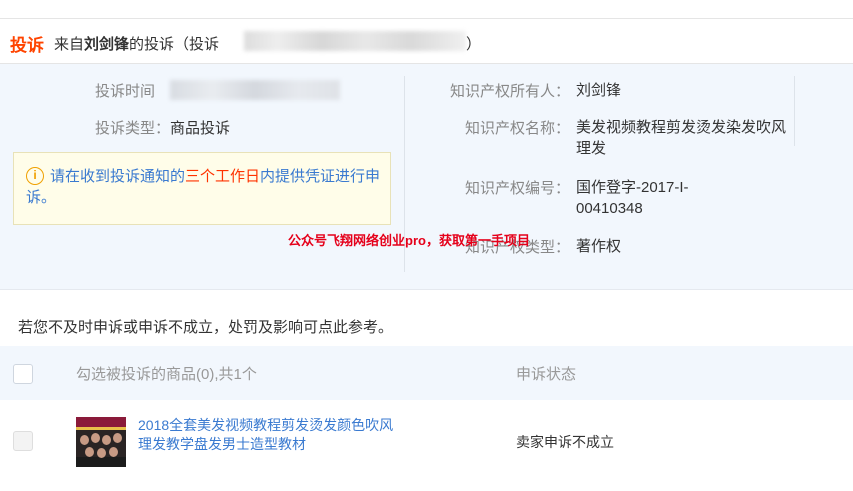 The height and width of the screenshot is (491, 853). Describe the element at coordinates (200, 128) in the screenshot. I see `complaint-type-value: 商品投诉` at that location.